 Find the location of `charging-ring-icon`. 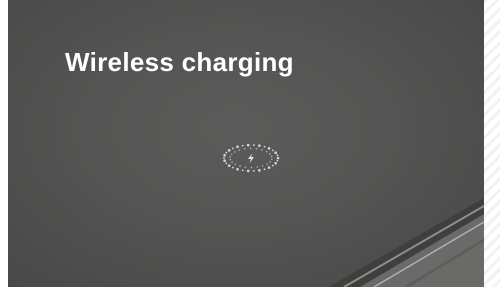

charging-ring-icon is located at coordinates (251, 158).